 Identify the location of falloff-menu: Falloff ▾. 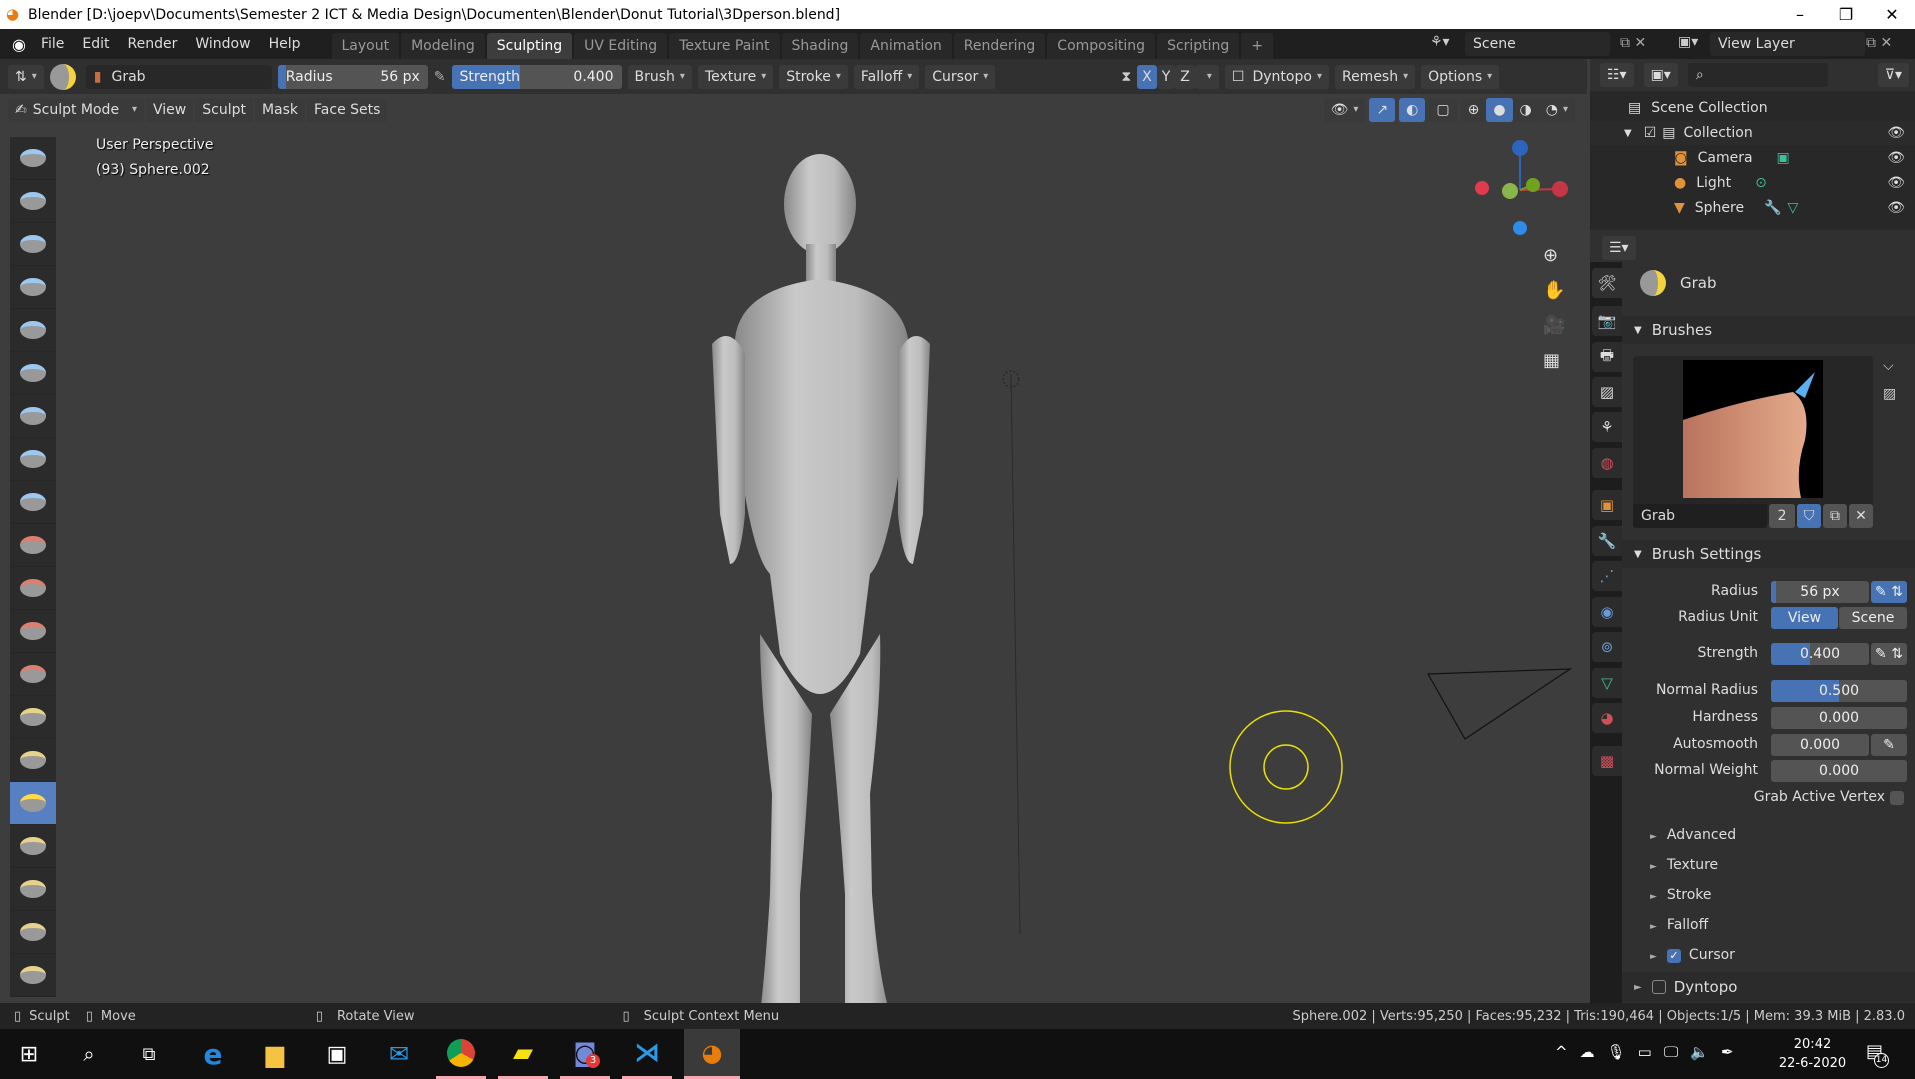
(886, 76).